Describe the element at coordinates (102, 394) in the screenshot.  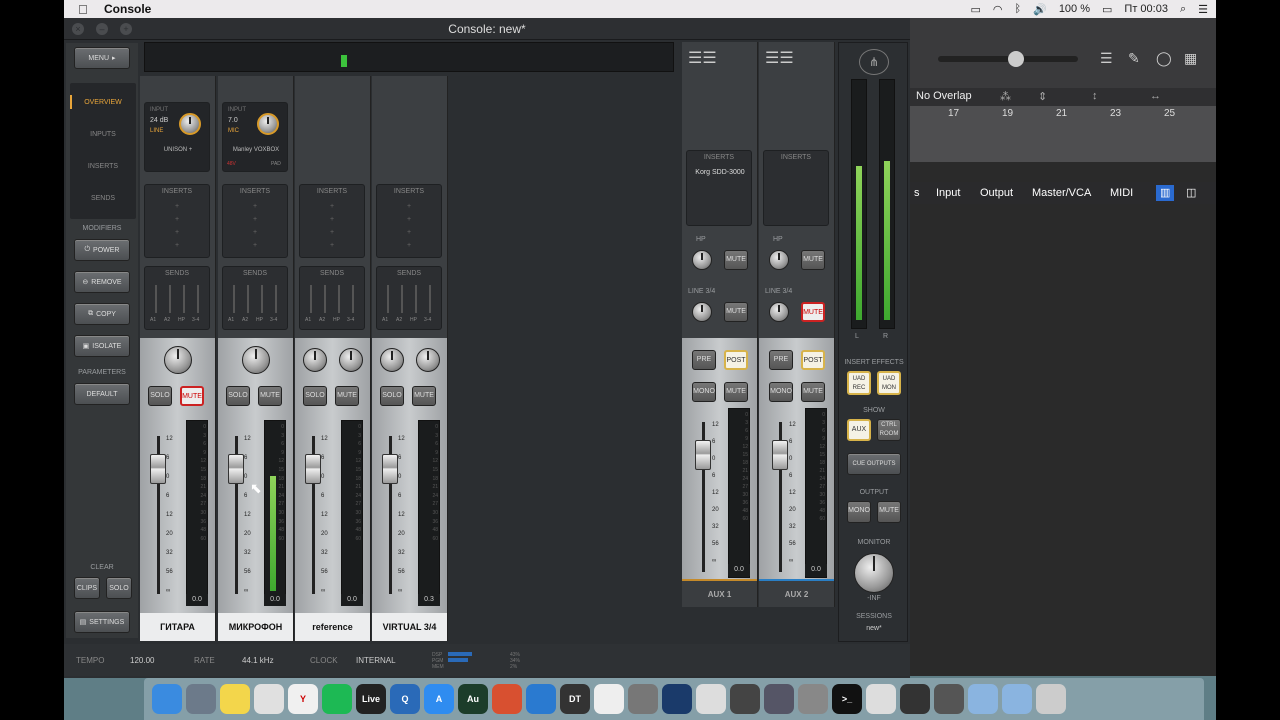
I see `default-button: DEFAULT` at that location.